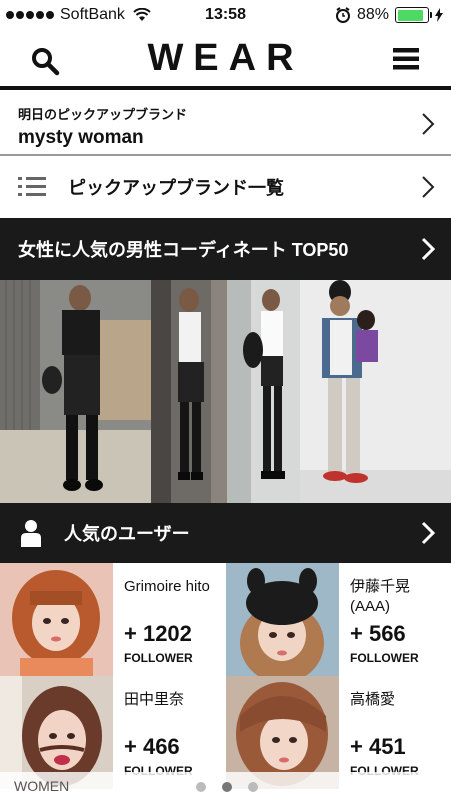 This screenshot has width=451, height=800. I want to click on battery-percent: 88%, so click(372, 14).